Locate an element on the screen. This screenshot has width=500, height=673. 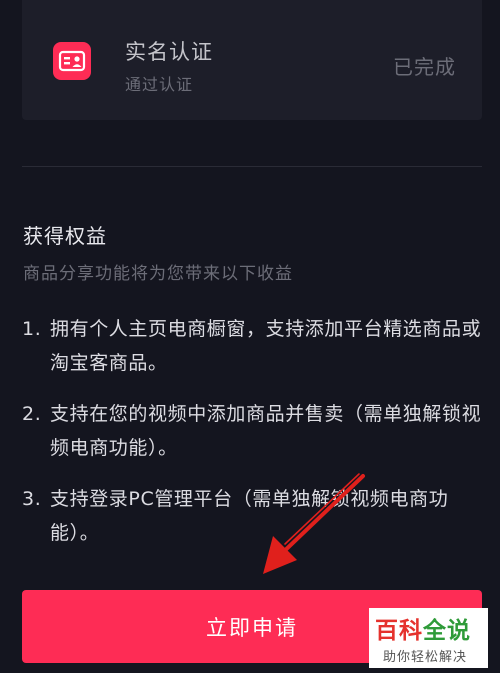
verification-subtitle: 通过认证 is located at coordinates (159, 84).